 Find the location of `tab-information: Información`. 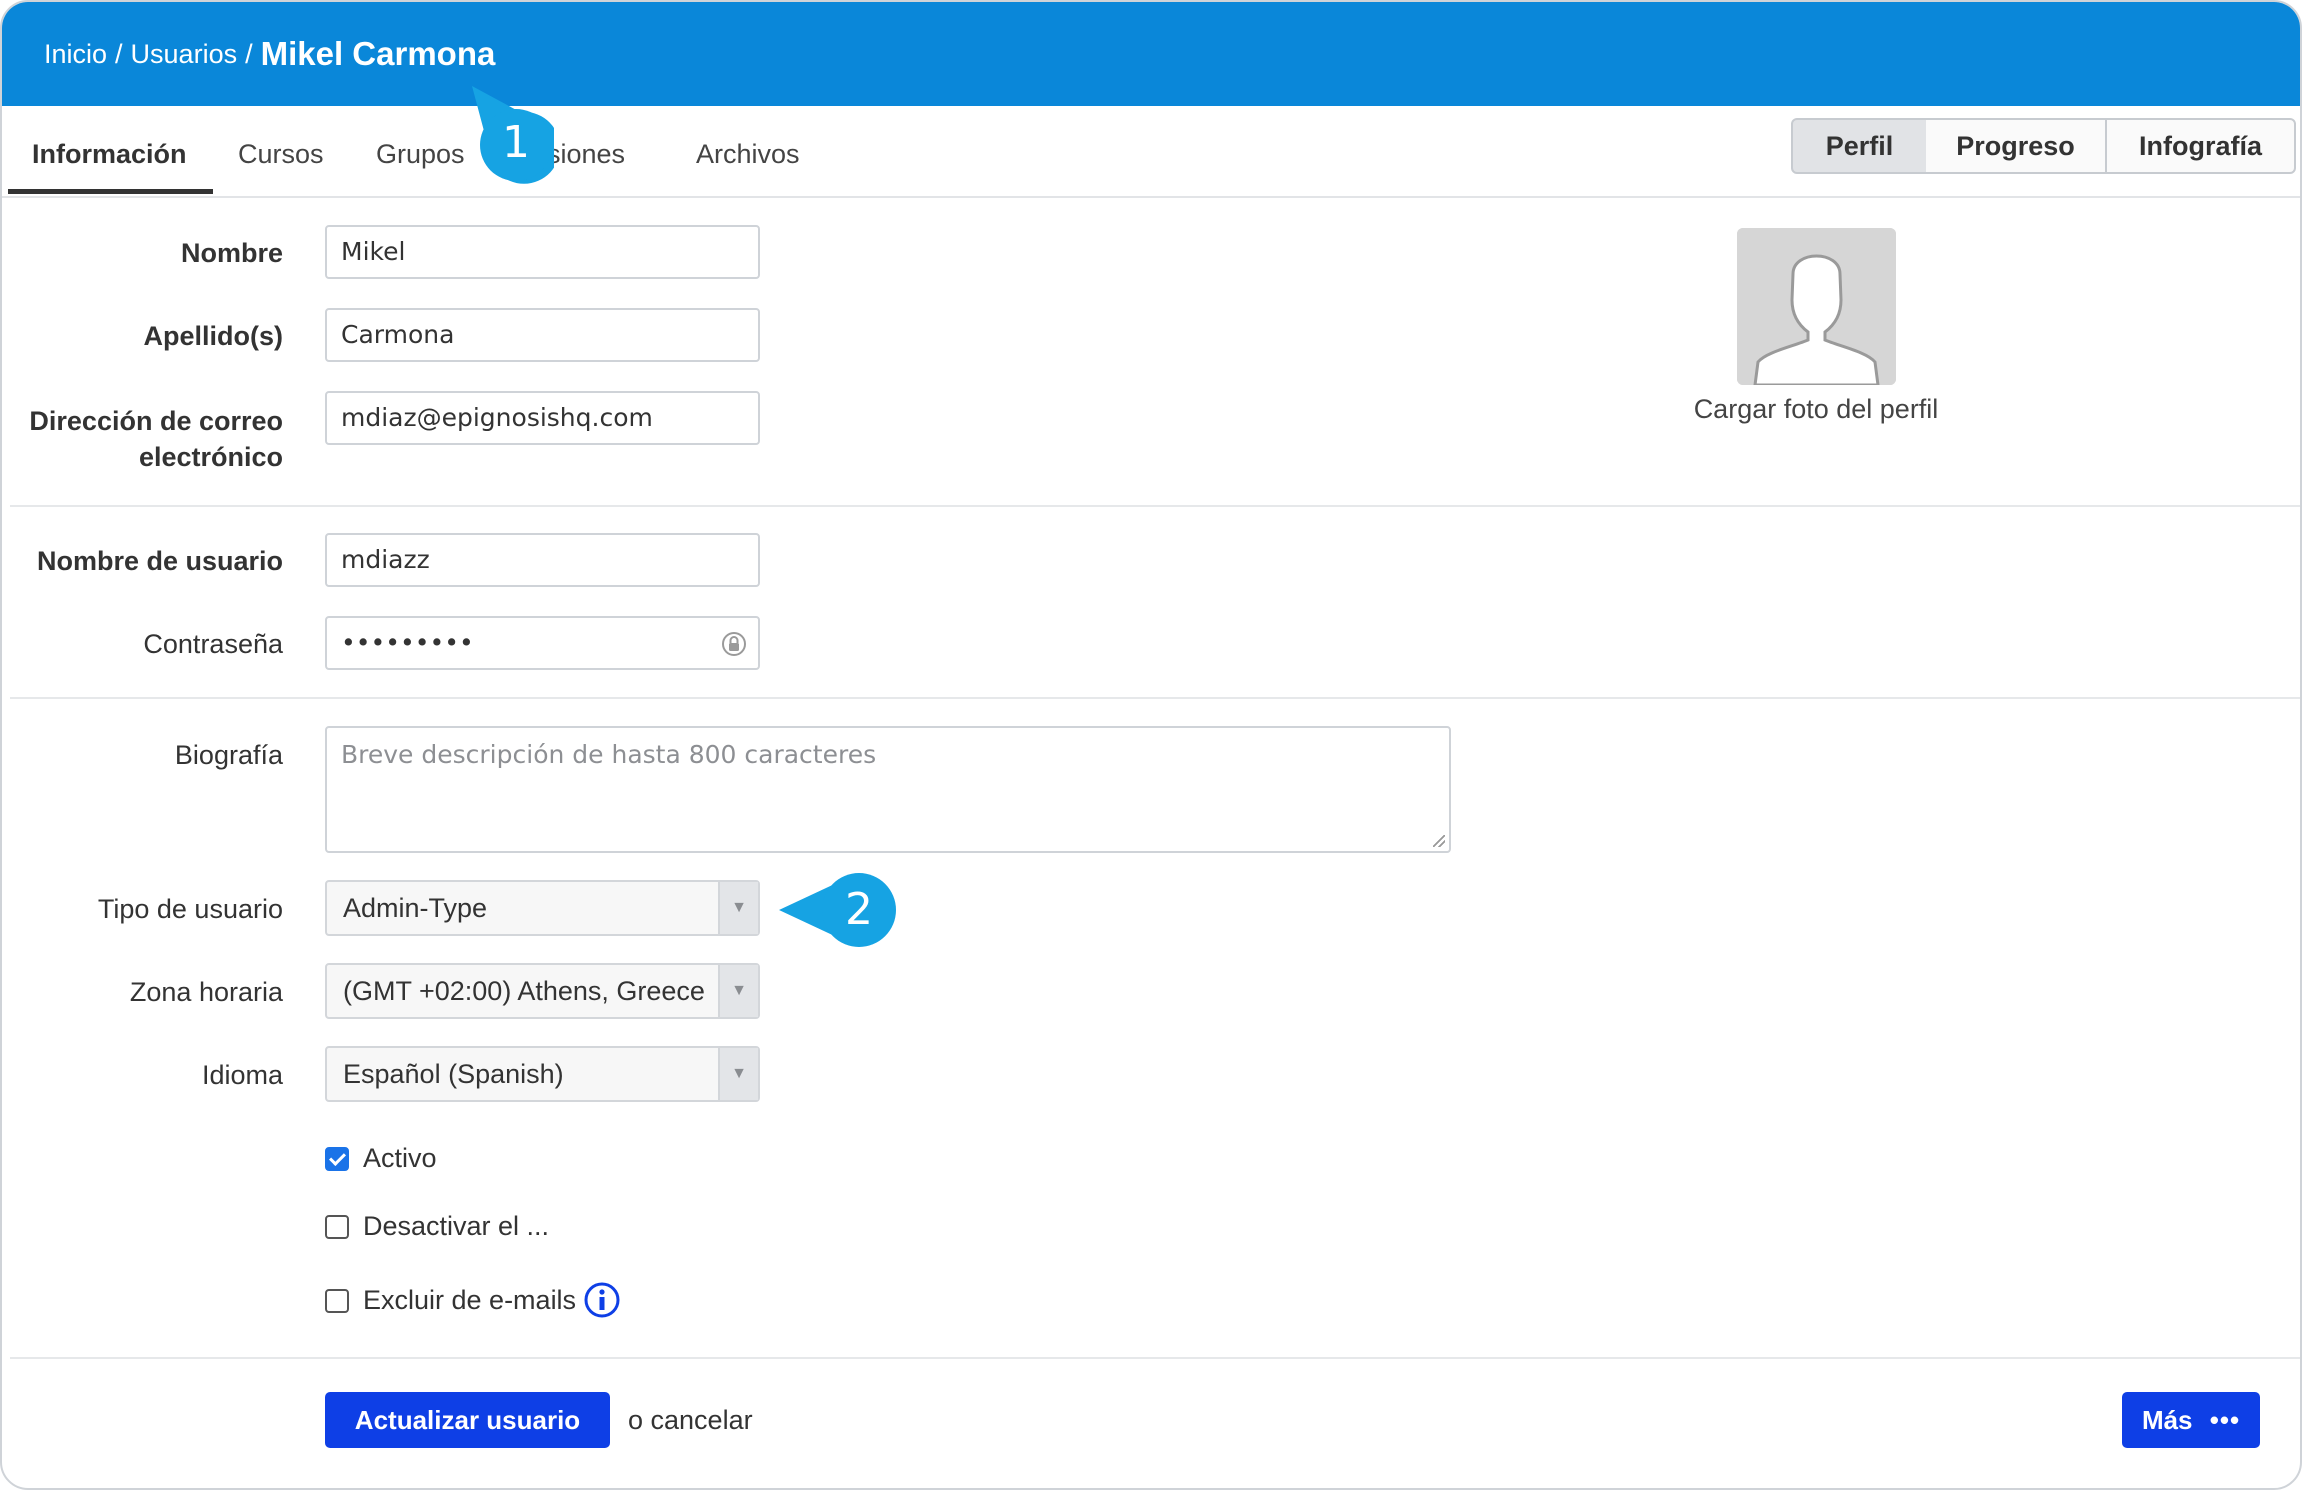

tab-information: Información is located at coordinates (109, 151).